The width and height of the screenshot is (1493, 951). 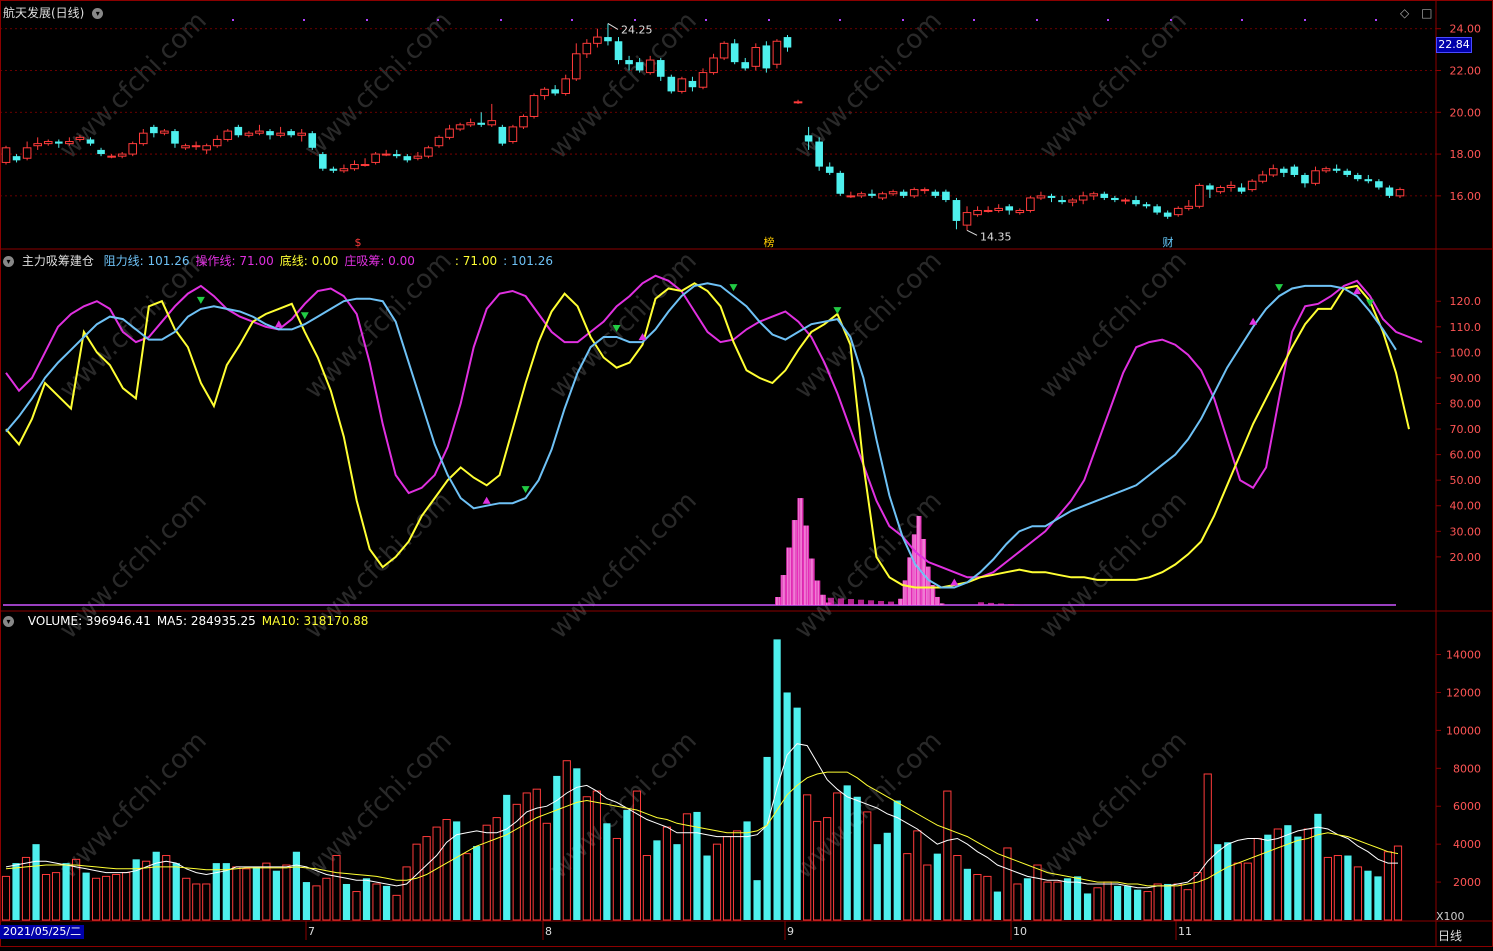 I want to click on sell-triangle-icon, so click(x=837, y=310).